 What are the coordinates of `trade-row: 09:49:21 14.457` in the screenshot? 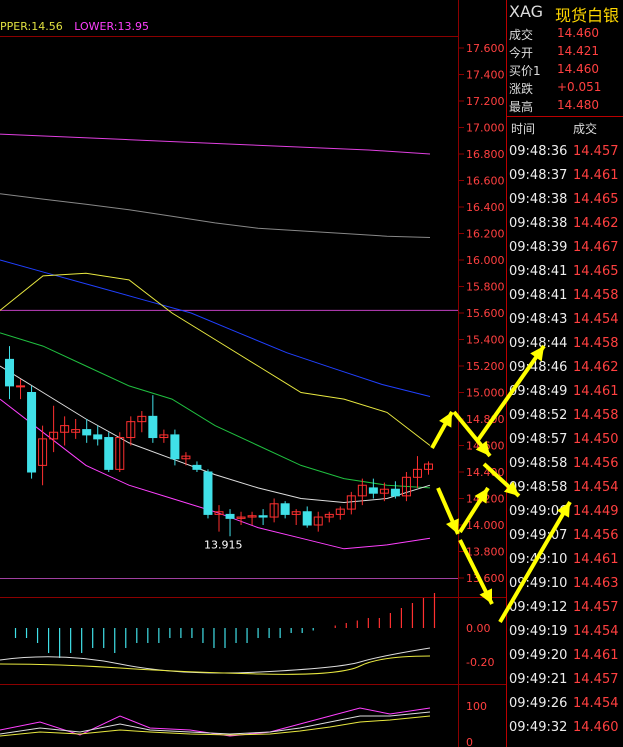 It's located at (565, 680).